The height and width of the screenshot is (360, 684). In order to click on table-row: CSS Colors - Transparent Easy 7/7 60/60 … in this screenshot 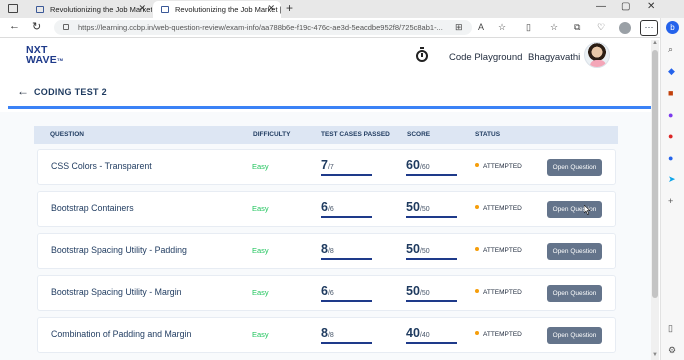, I will do `click(326, 167)`.